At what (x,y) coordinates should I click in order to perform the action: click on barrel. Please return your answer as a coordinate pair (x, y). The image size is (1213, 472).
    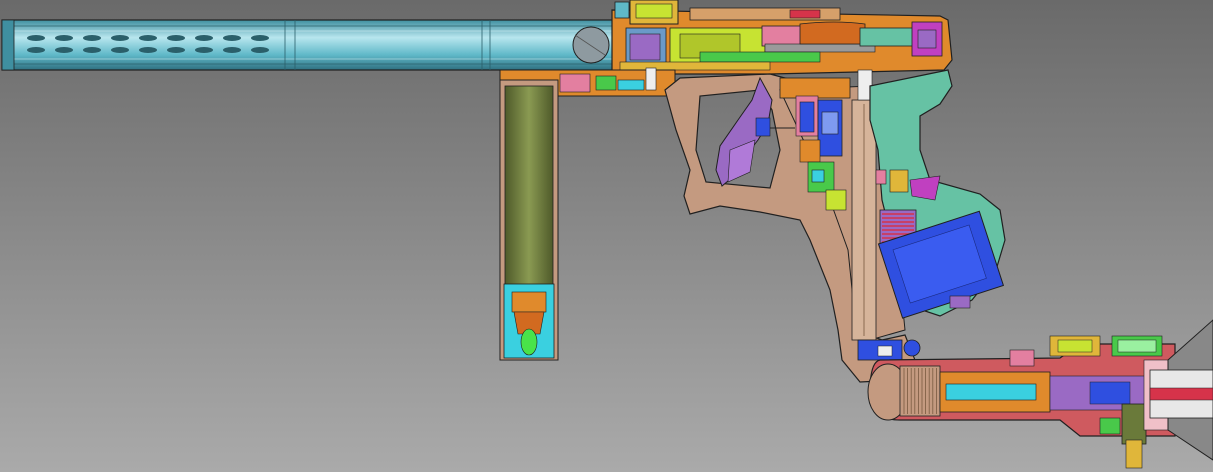
    Looking at the image, I should click on (312, 45).